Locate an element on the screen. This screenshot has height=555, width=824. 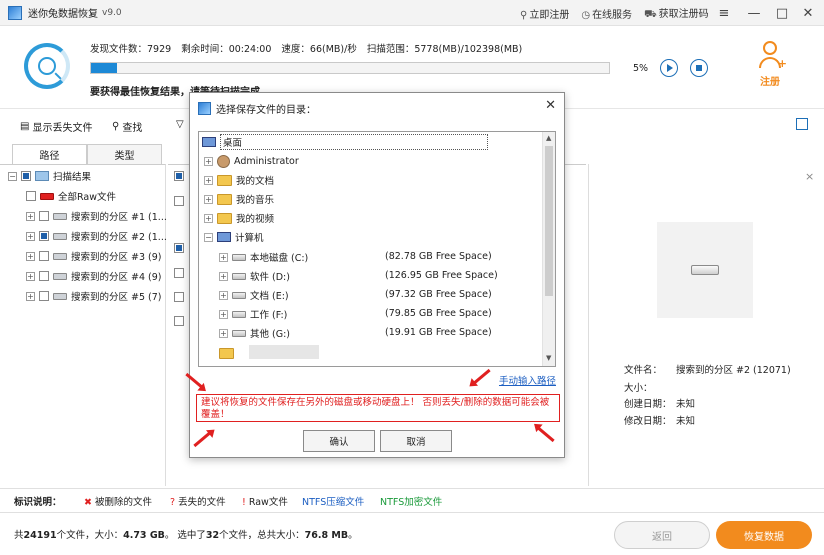
show-lost-files-button: ▤ 显示丢失文件 is located at coordinates (56, 126).